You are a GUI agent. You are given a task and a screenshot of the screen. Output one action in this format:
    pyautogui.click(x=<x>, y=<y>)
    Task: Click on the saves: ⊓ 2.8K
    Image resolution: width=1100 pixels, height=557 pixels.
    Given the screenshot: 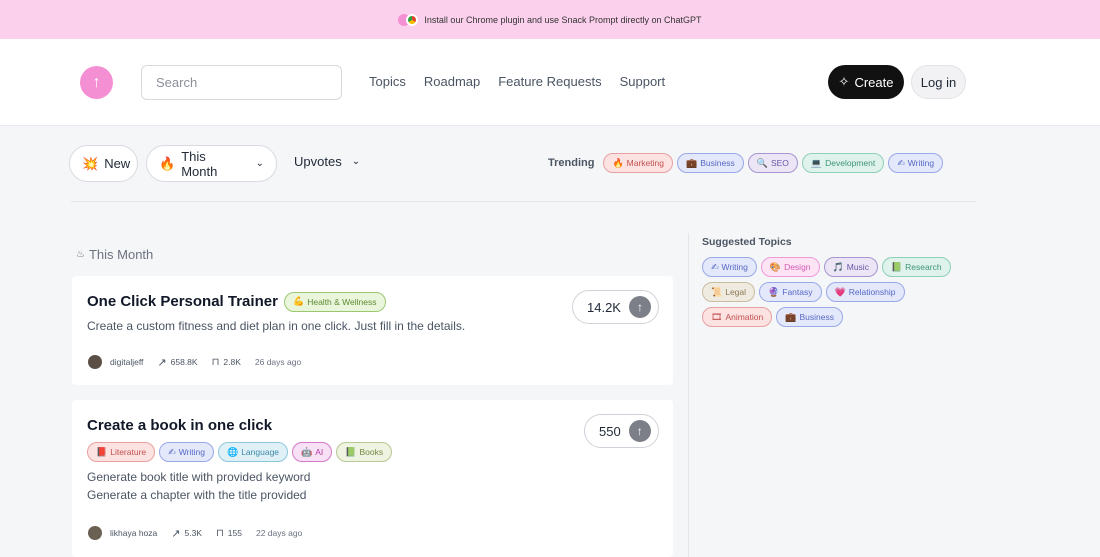 What is the action you would take?
    pyautogui.click(x=226, y=362)
    